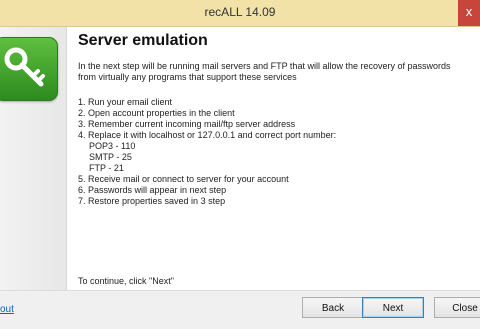  I want to click on about-link: out, so click(7, 309).